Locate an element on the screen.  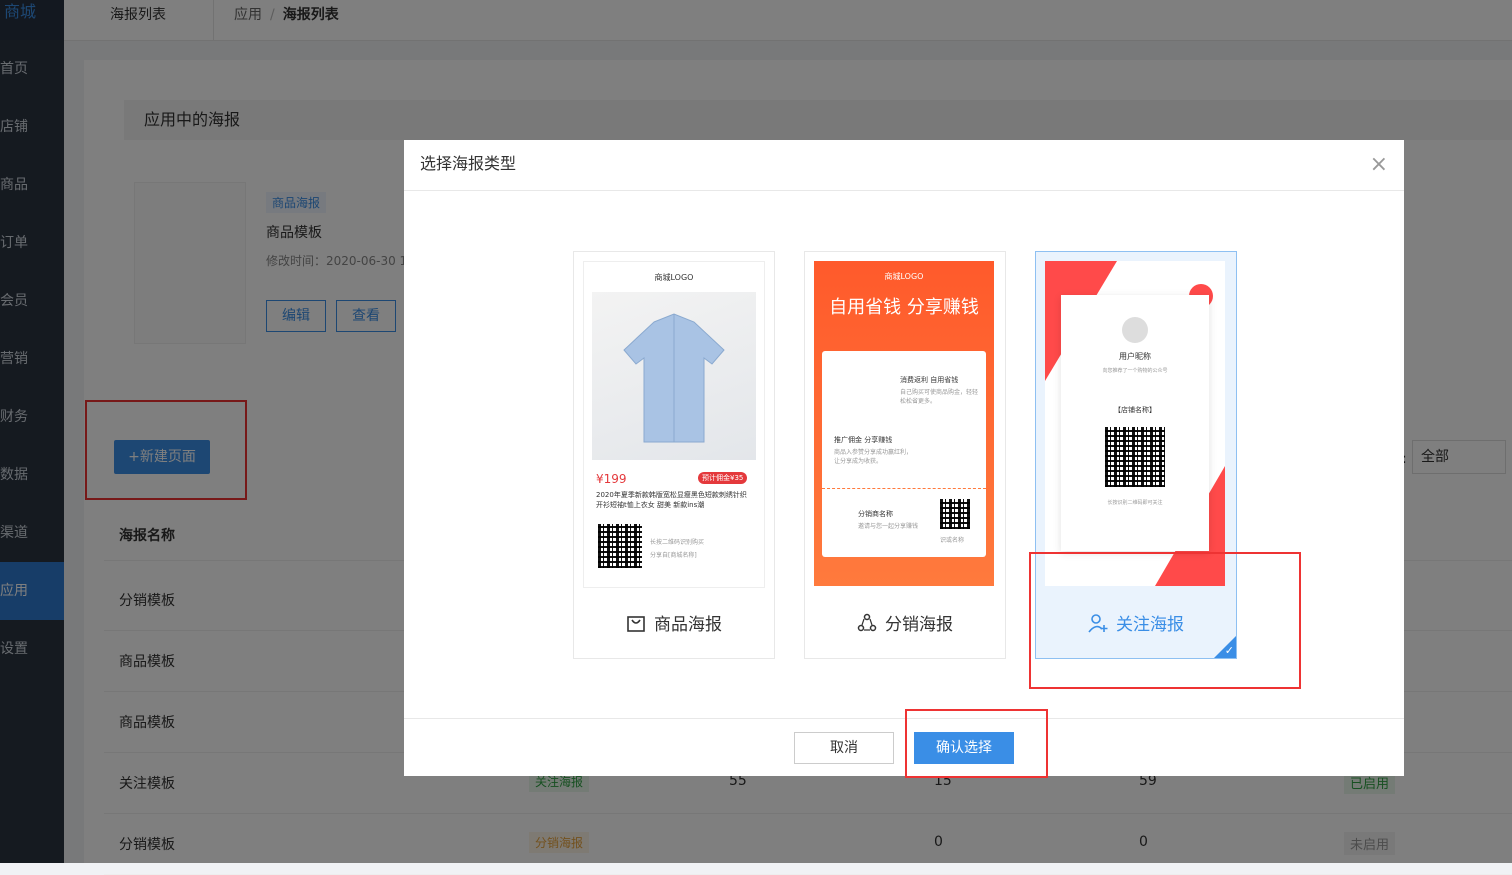
modal-title: 选择海报类型 is located at coordinates (904, 165).